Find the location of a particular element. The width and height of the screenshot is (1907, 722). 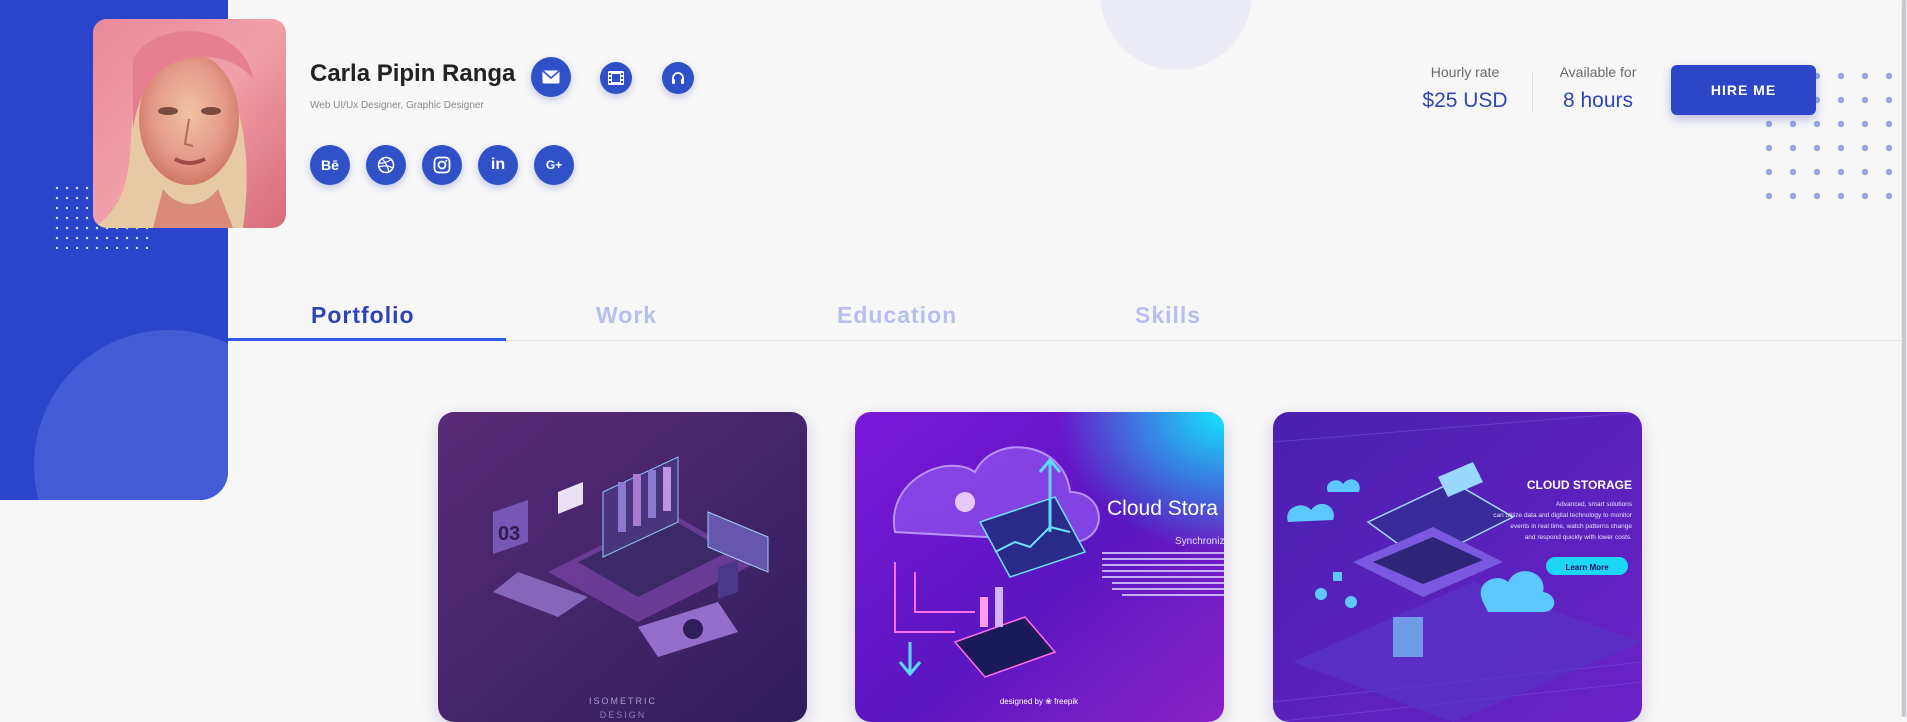

learn-more-label: Learn More is located at coordinates (1587, 567).